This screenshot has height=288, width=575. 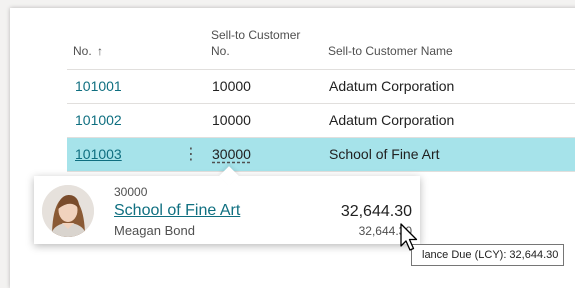 I want to click on document-no-link: 101002, so click(x=98, y=120).